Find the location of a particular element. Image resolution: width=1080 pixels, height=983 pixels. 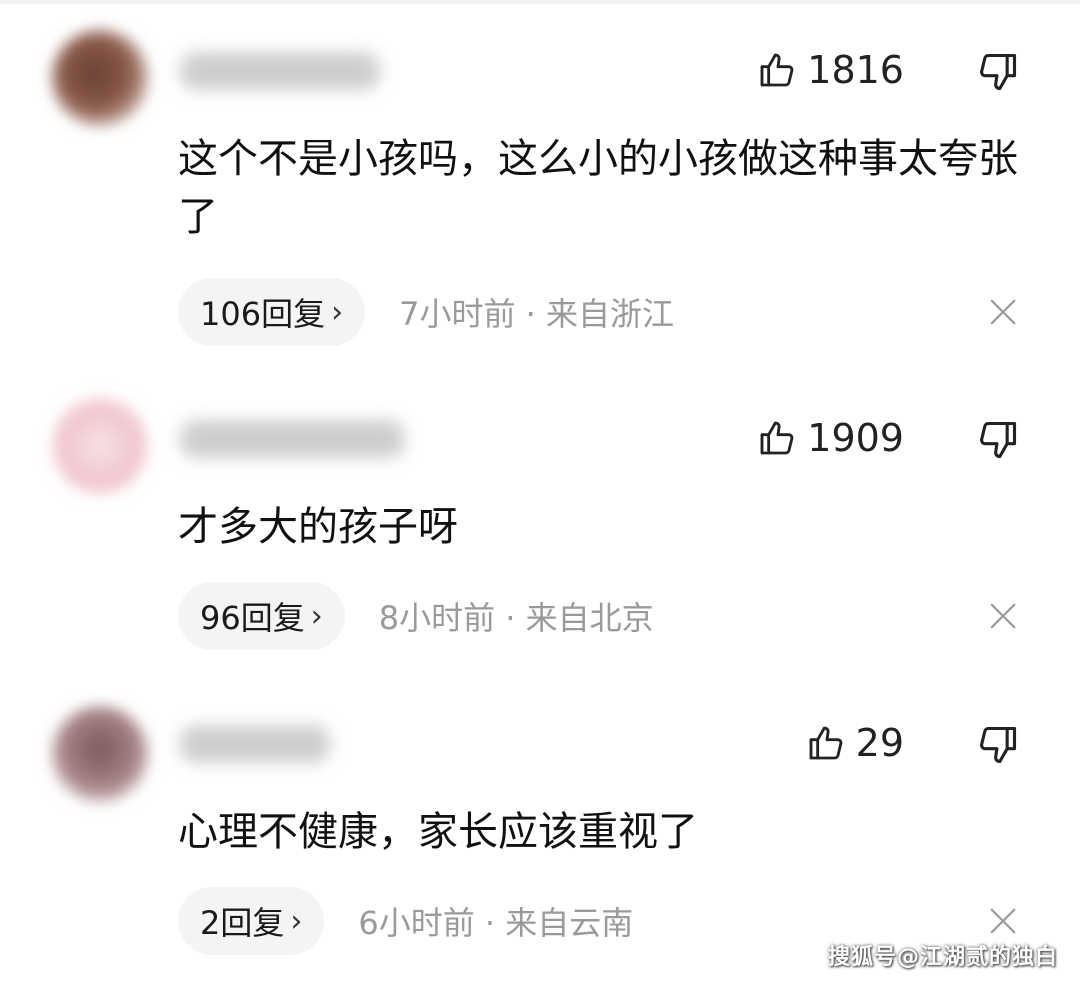

timestamp-location: 6小时前 · 来自云南 is located at coordinates (495, 921).